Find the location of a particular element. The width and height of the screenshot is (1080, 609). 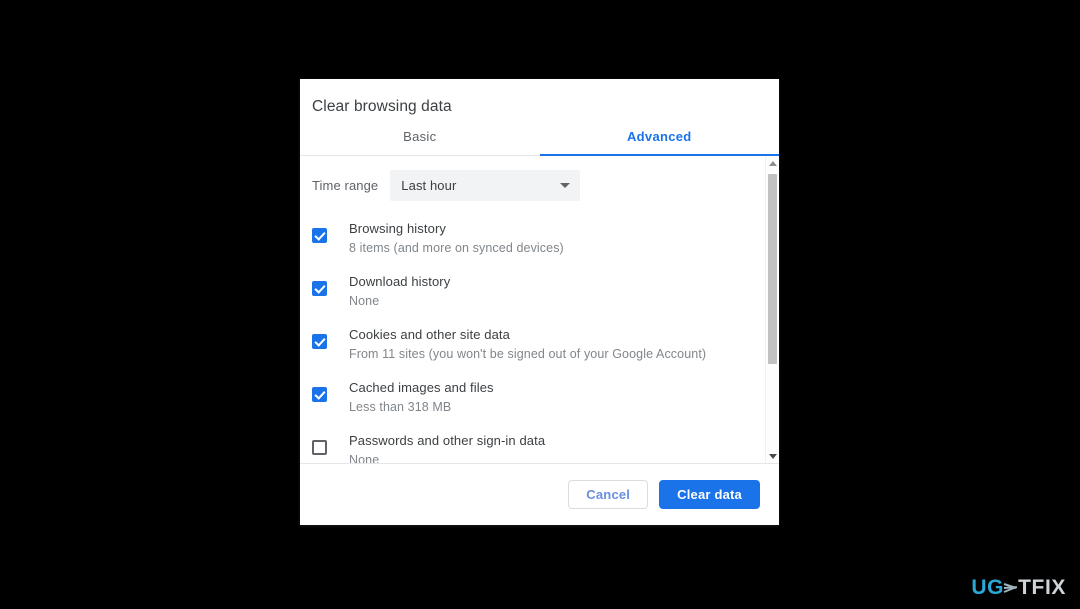

time-range-row: Time range Last hour is located at coordinates (532, 178).